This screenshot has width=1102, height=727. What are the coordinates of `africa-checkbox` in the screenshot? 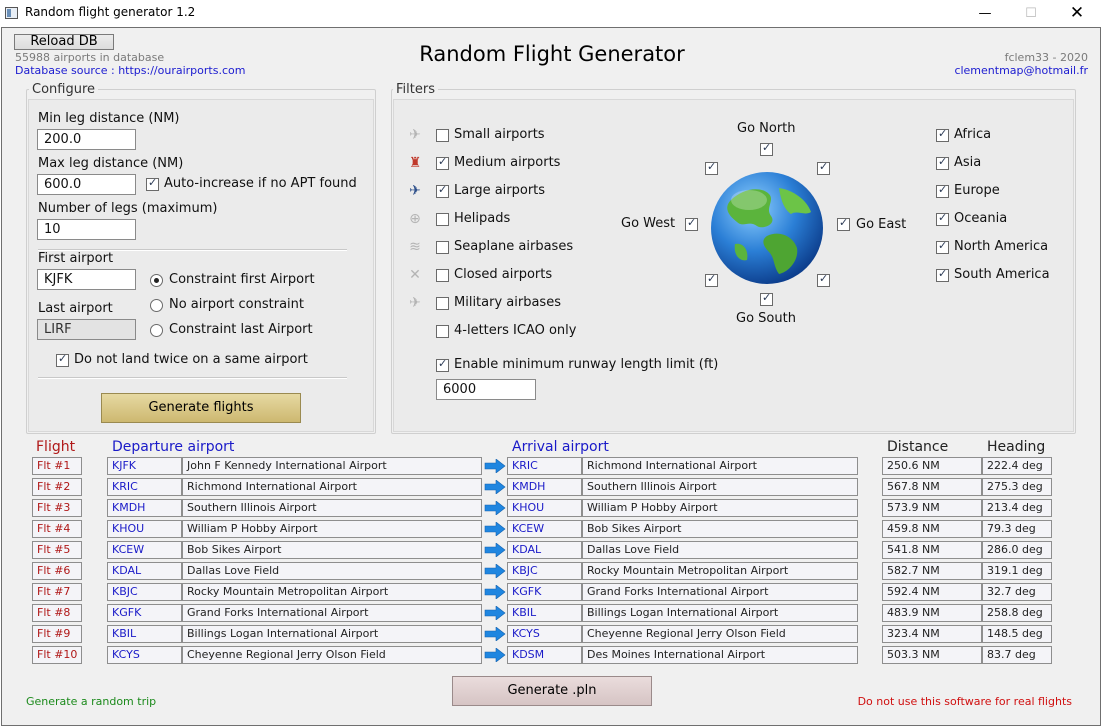 It's located at (942, 134).